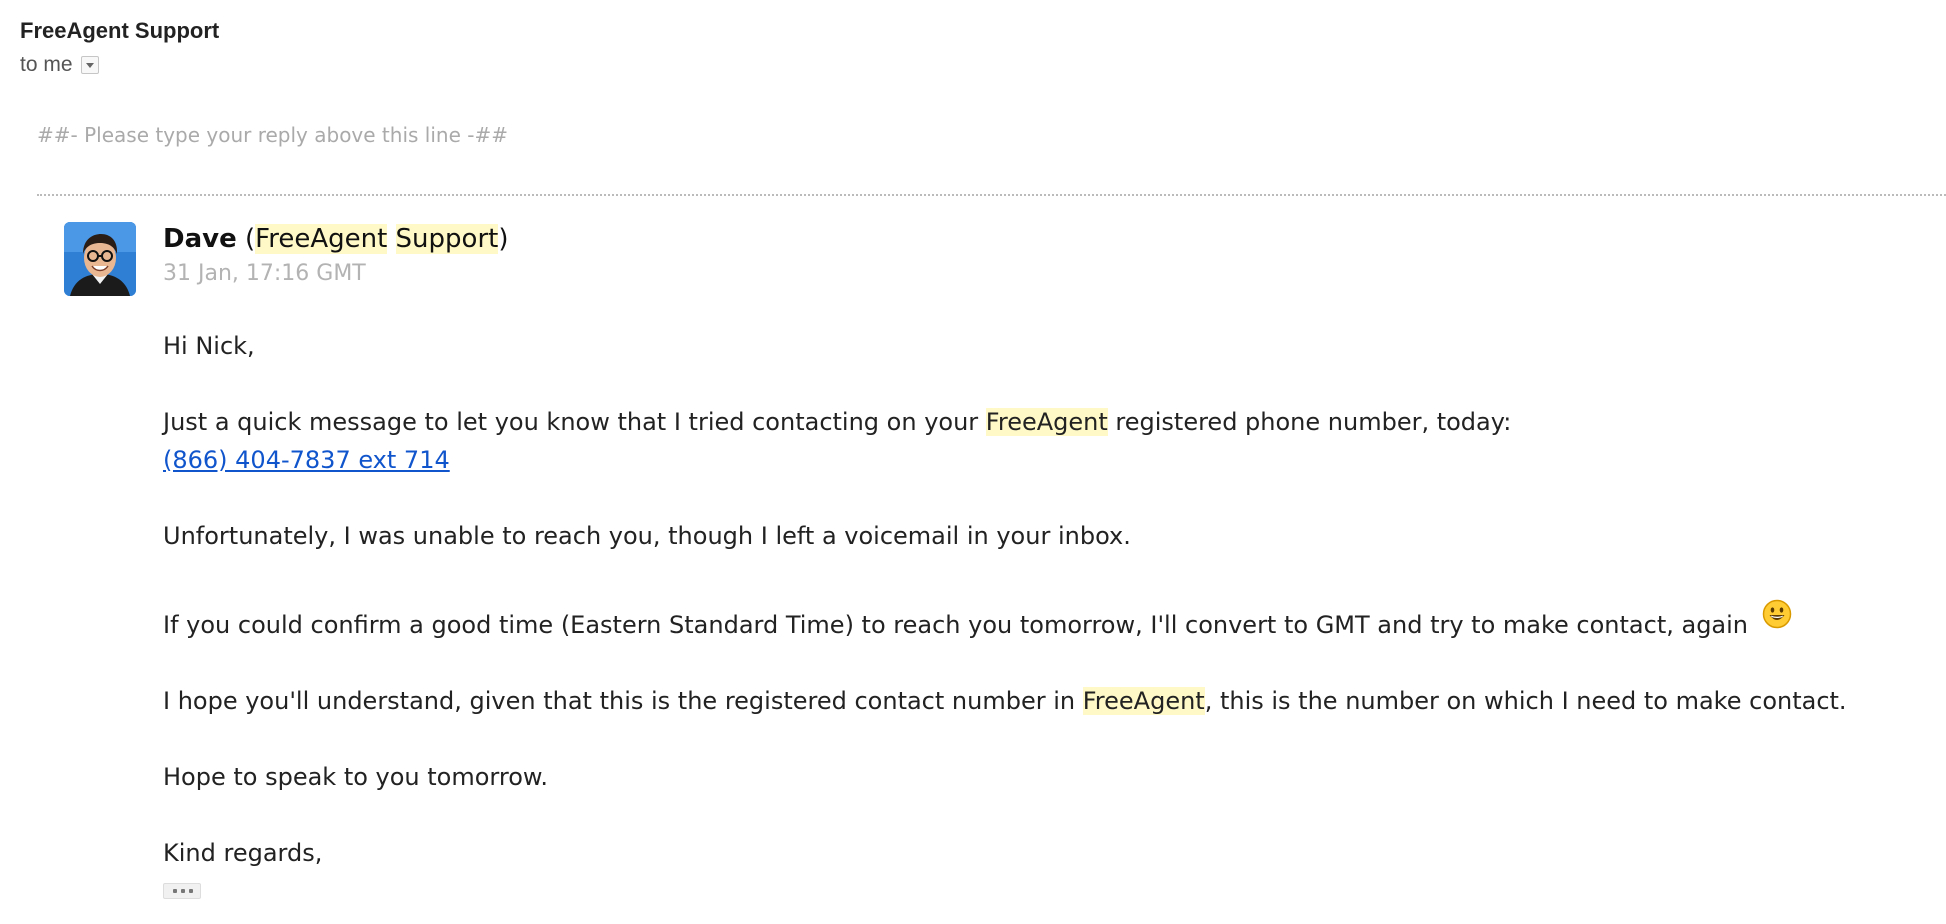  I want to click on signoff: Kind regards,, so click(243, 853).